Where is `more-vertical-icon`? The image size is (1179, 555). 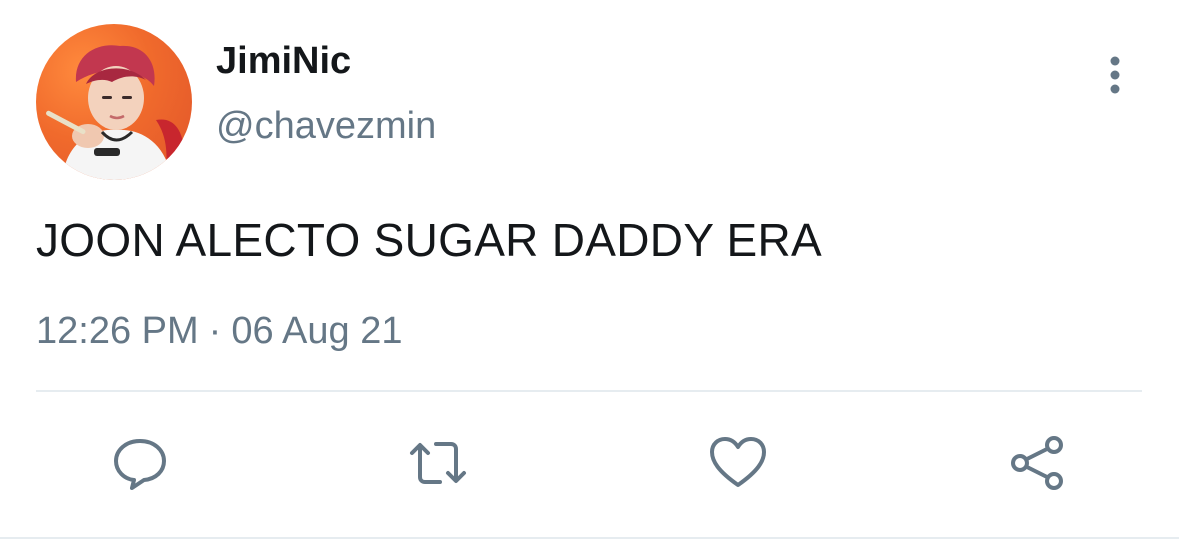 more-vertical-icon is located at coordinates (1115, 75).